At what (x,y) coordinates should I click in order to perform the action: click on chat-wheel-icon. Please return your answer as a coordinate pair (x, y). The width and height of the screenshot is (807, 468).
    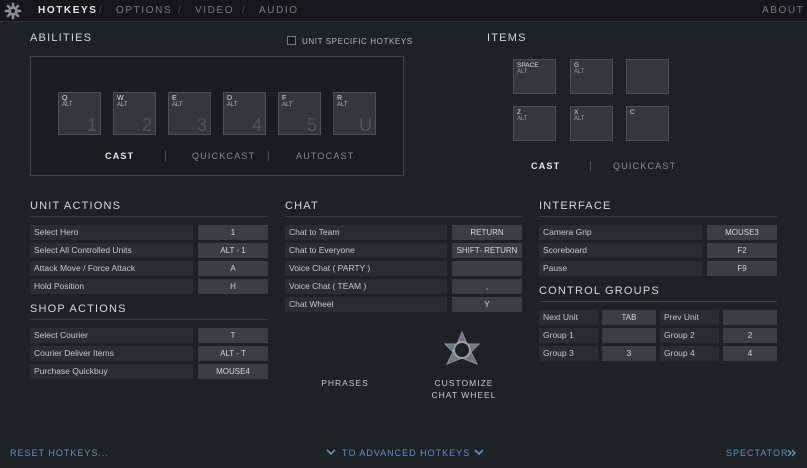
    Looking at the image, I should click on (462, 351).